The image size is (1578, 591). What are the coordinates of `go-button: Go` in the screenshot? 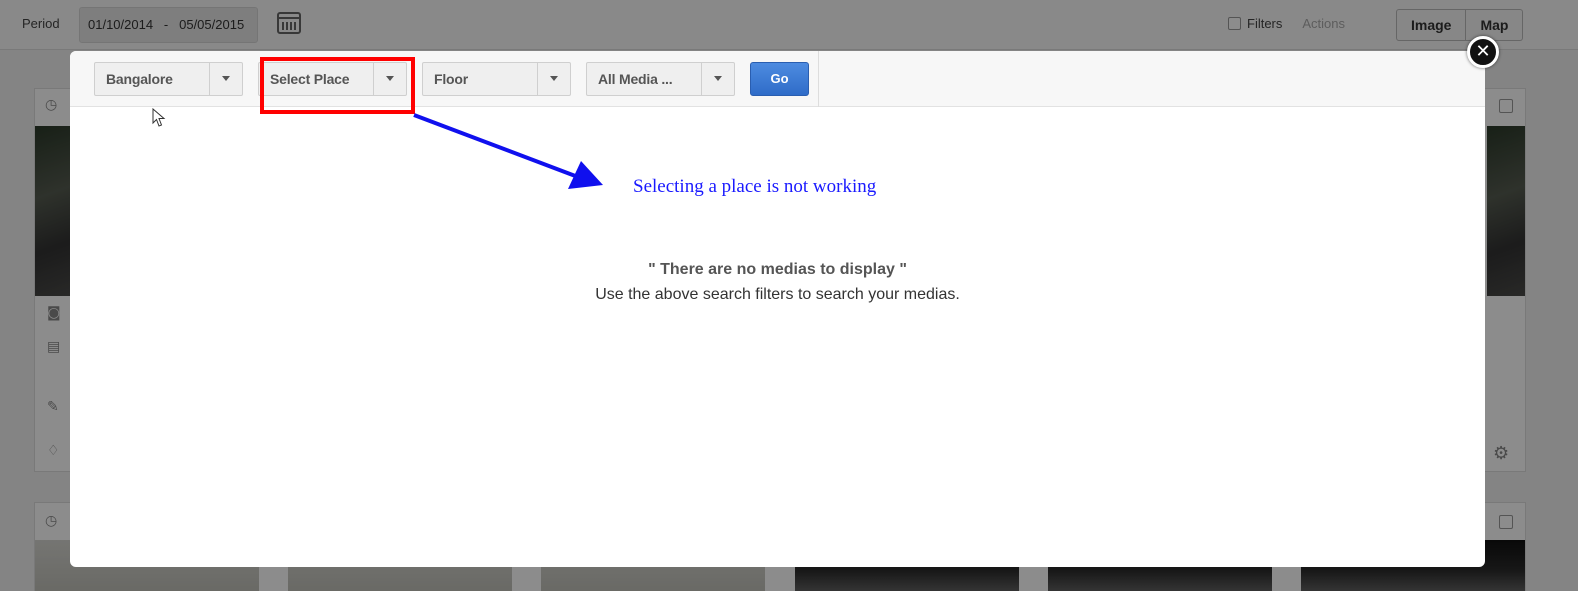 It's located at (779, 79).